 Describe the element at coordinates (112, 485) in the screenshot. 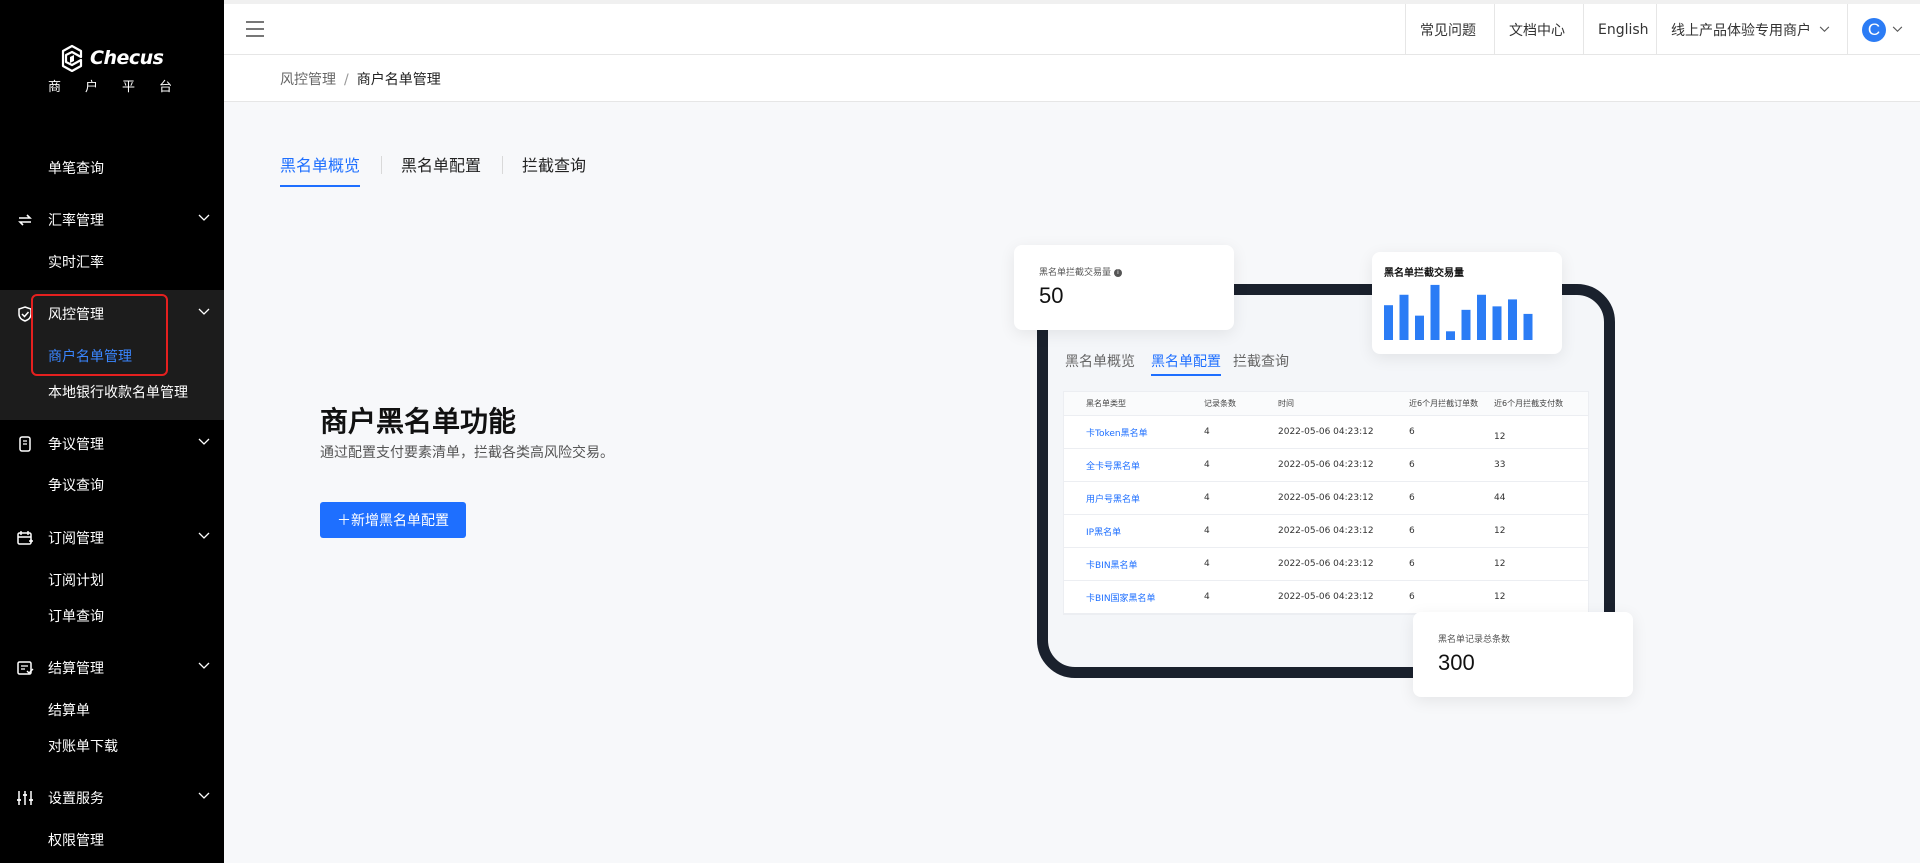

I see `sidebar-item-dispute-query: 争议查询` at that location.